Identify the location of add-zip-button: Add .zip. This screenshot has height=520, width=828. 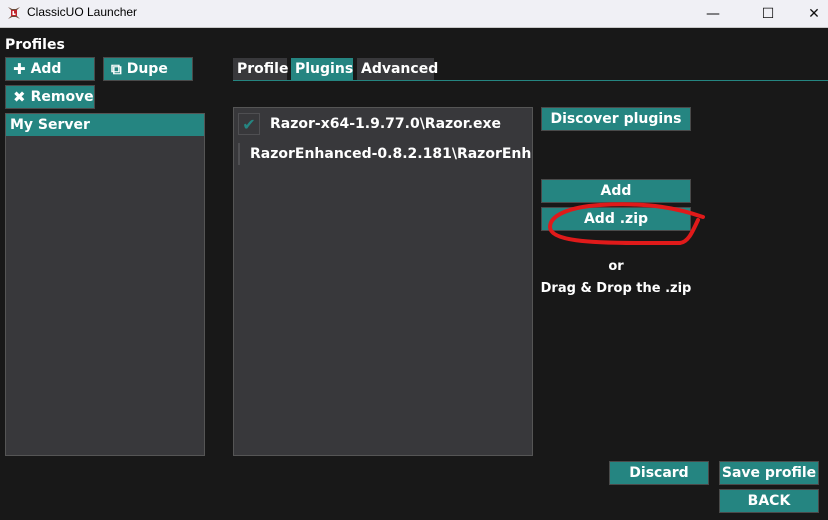
(616, 219).